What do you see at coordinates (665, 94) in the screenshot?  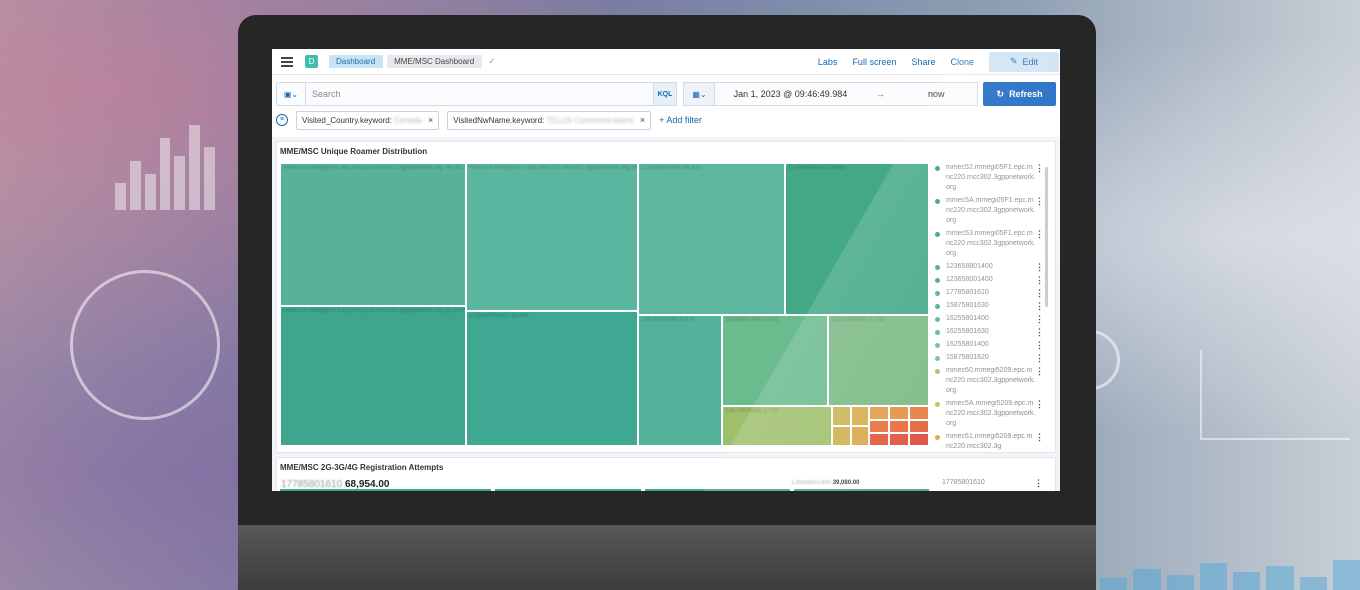 I see `kql-toggle: KQL` at bounding box center [665, 94].